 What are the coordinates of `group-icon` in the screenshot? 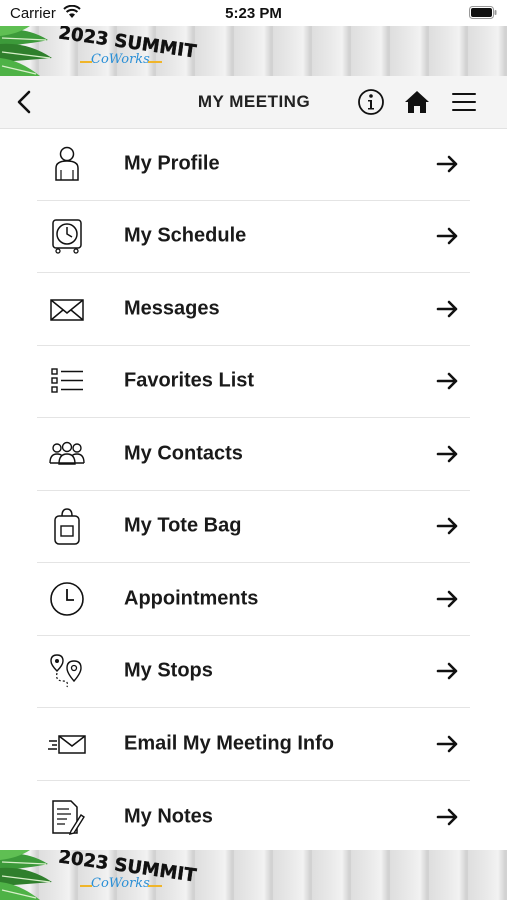 It's located at (67, 453).